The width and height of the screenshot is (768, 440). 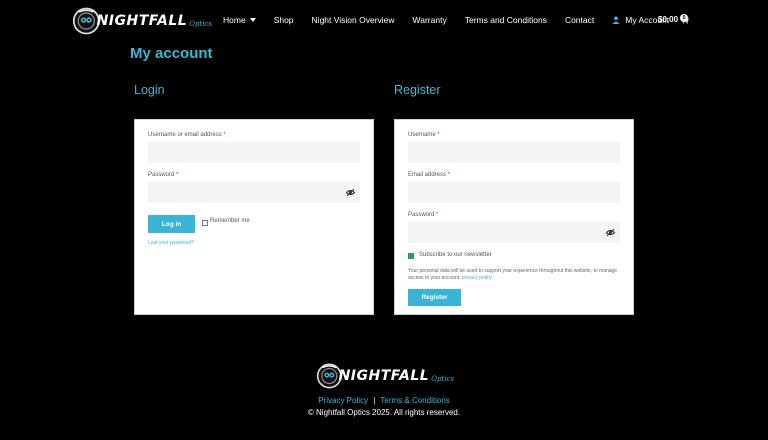 I want to click on nav-item-shop: Shop, so click(x=284, y=20).